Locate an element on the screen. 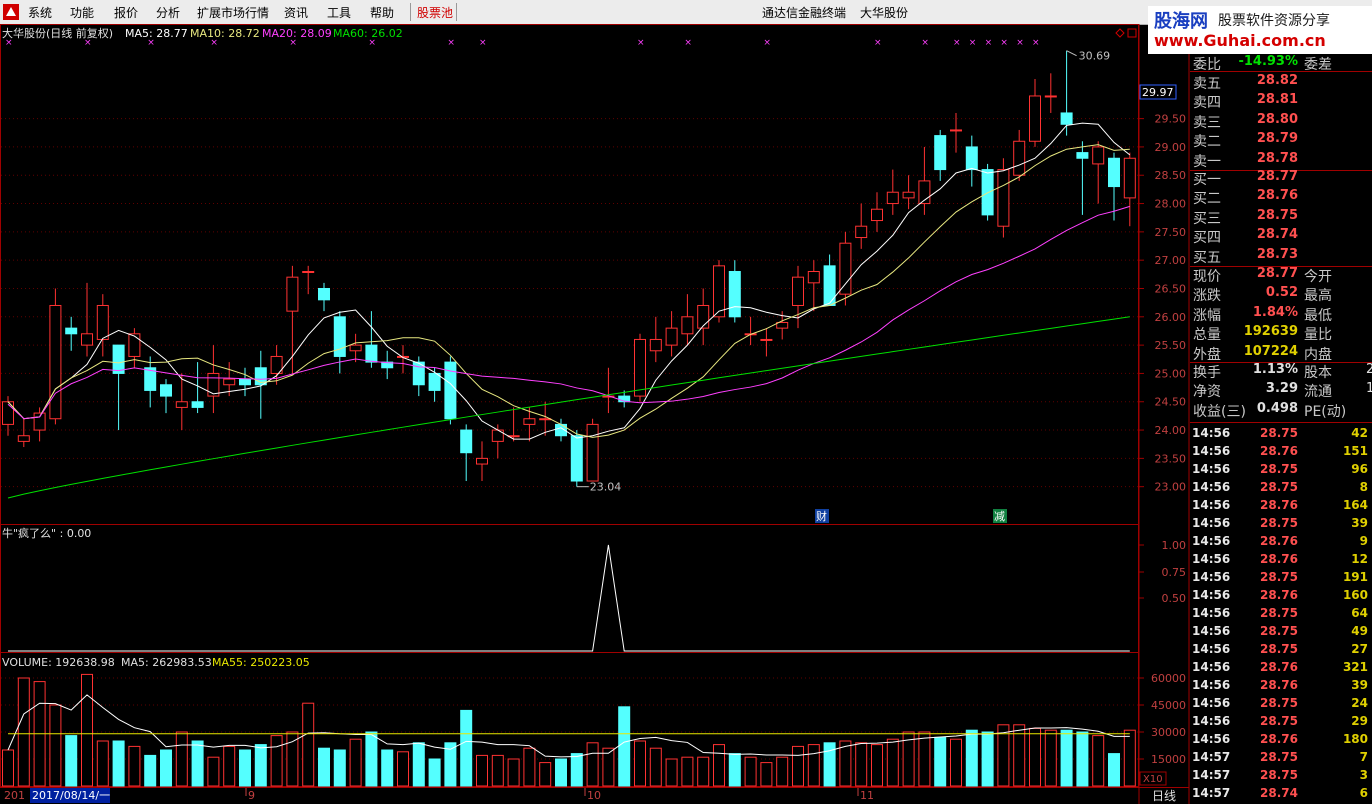  watermark-brand: 股海网 is located at coordinates (1181, 21).